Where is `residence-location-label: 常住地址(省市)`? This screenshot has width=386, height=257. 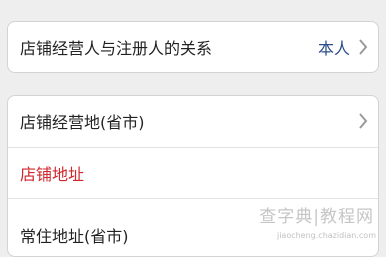
residence-location-label: 常住地址(省市) is located at coordinates (74, 236).